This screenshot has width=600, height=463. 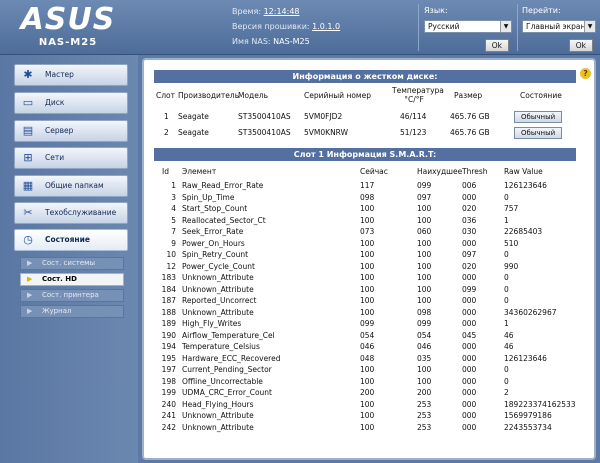 What do you see at coordinates (173, 243) in the screenshot?
I see `cell-id: 9` at bounding box center [173, 243].